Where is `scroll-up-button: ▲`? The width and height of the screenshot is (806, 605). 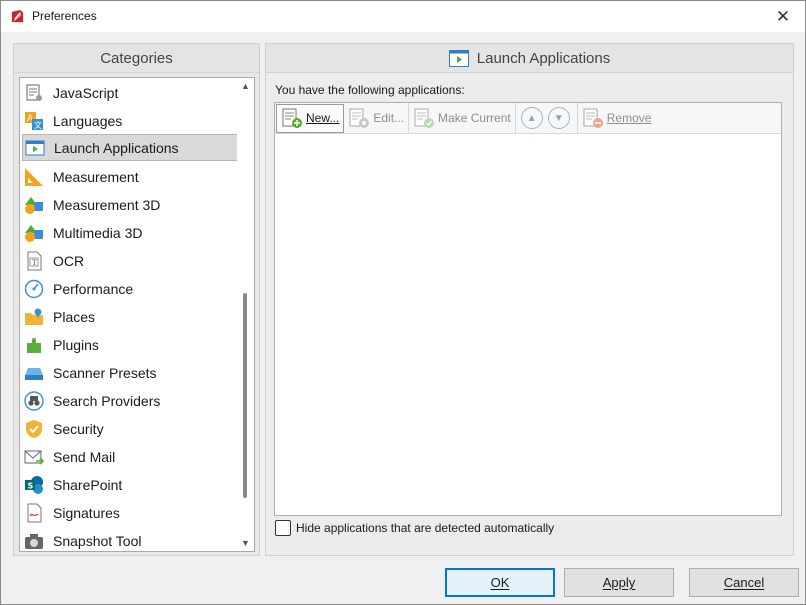 scroll-up-button: ▲ is located at coordinates (245, 86).